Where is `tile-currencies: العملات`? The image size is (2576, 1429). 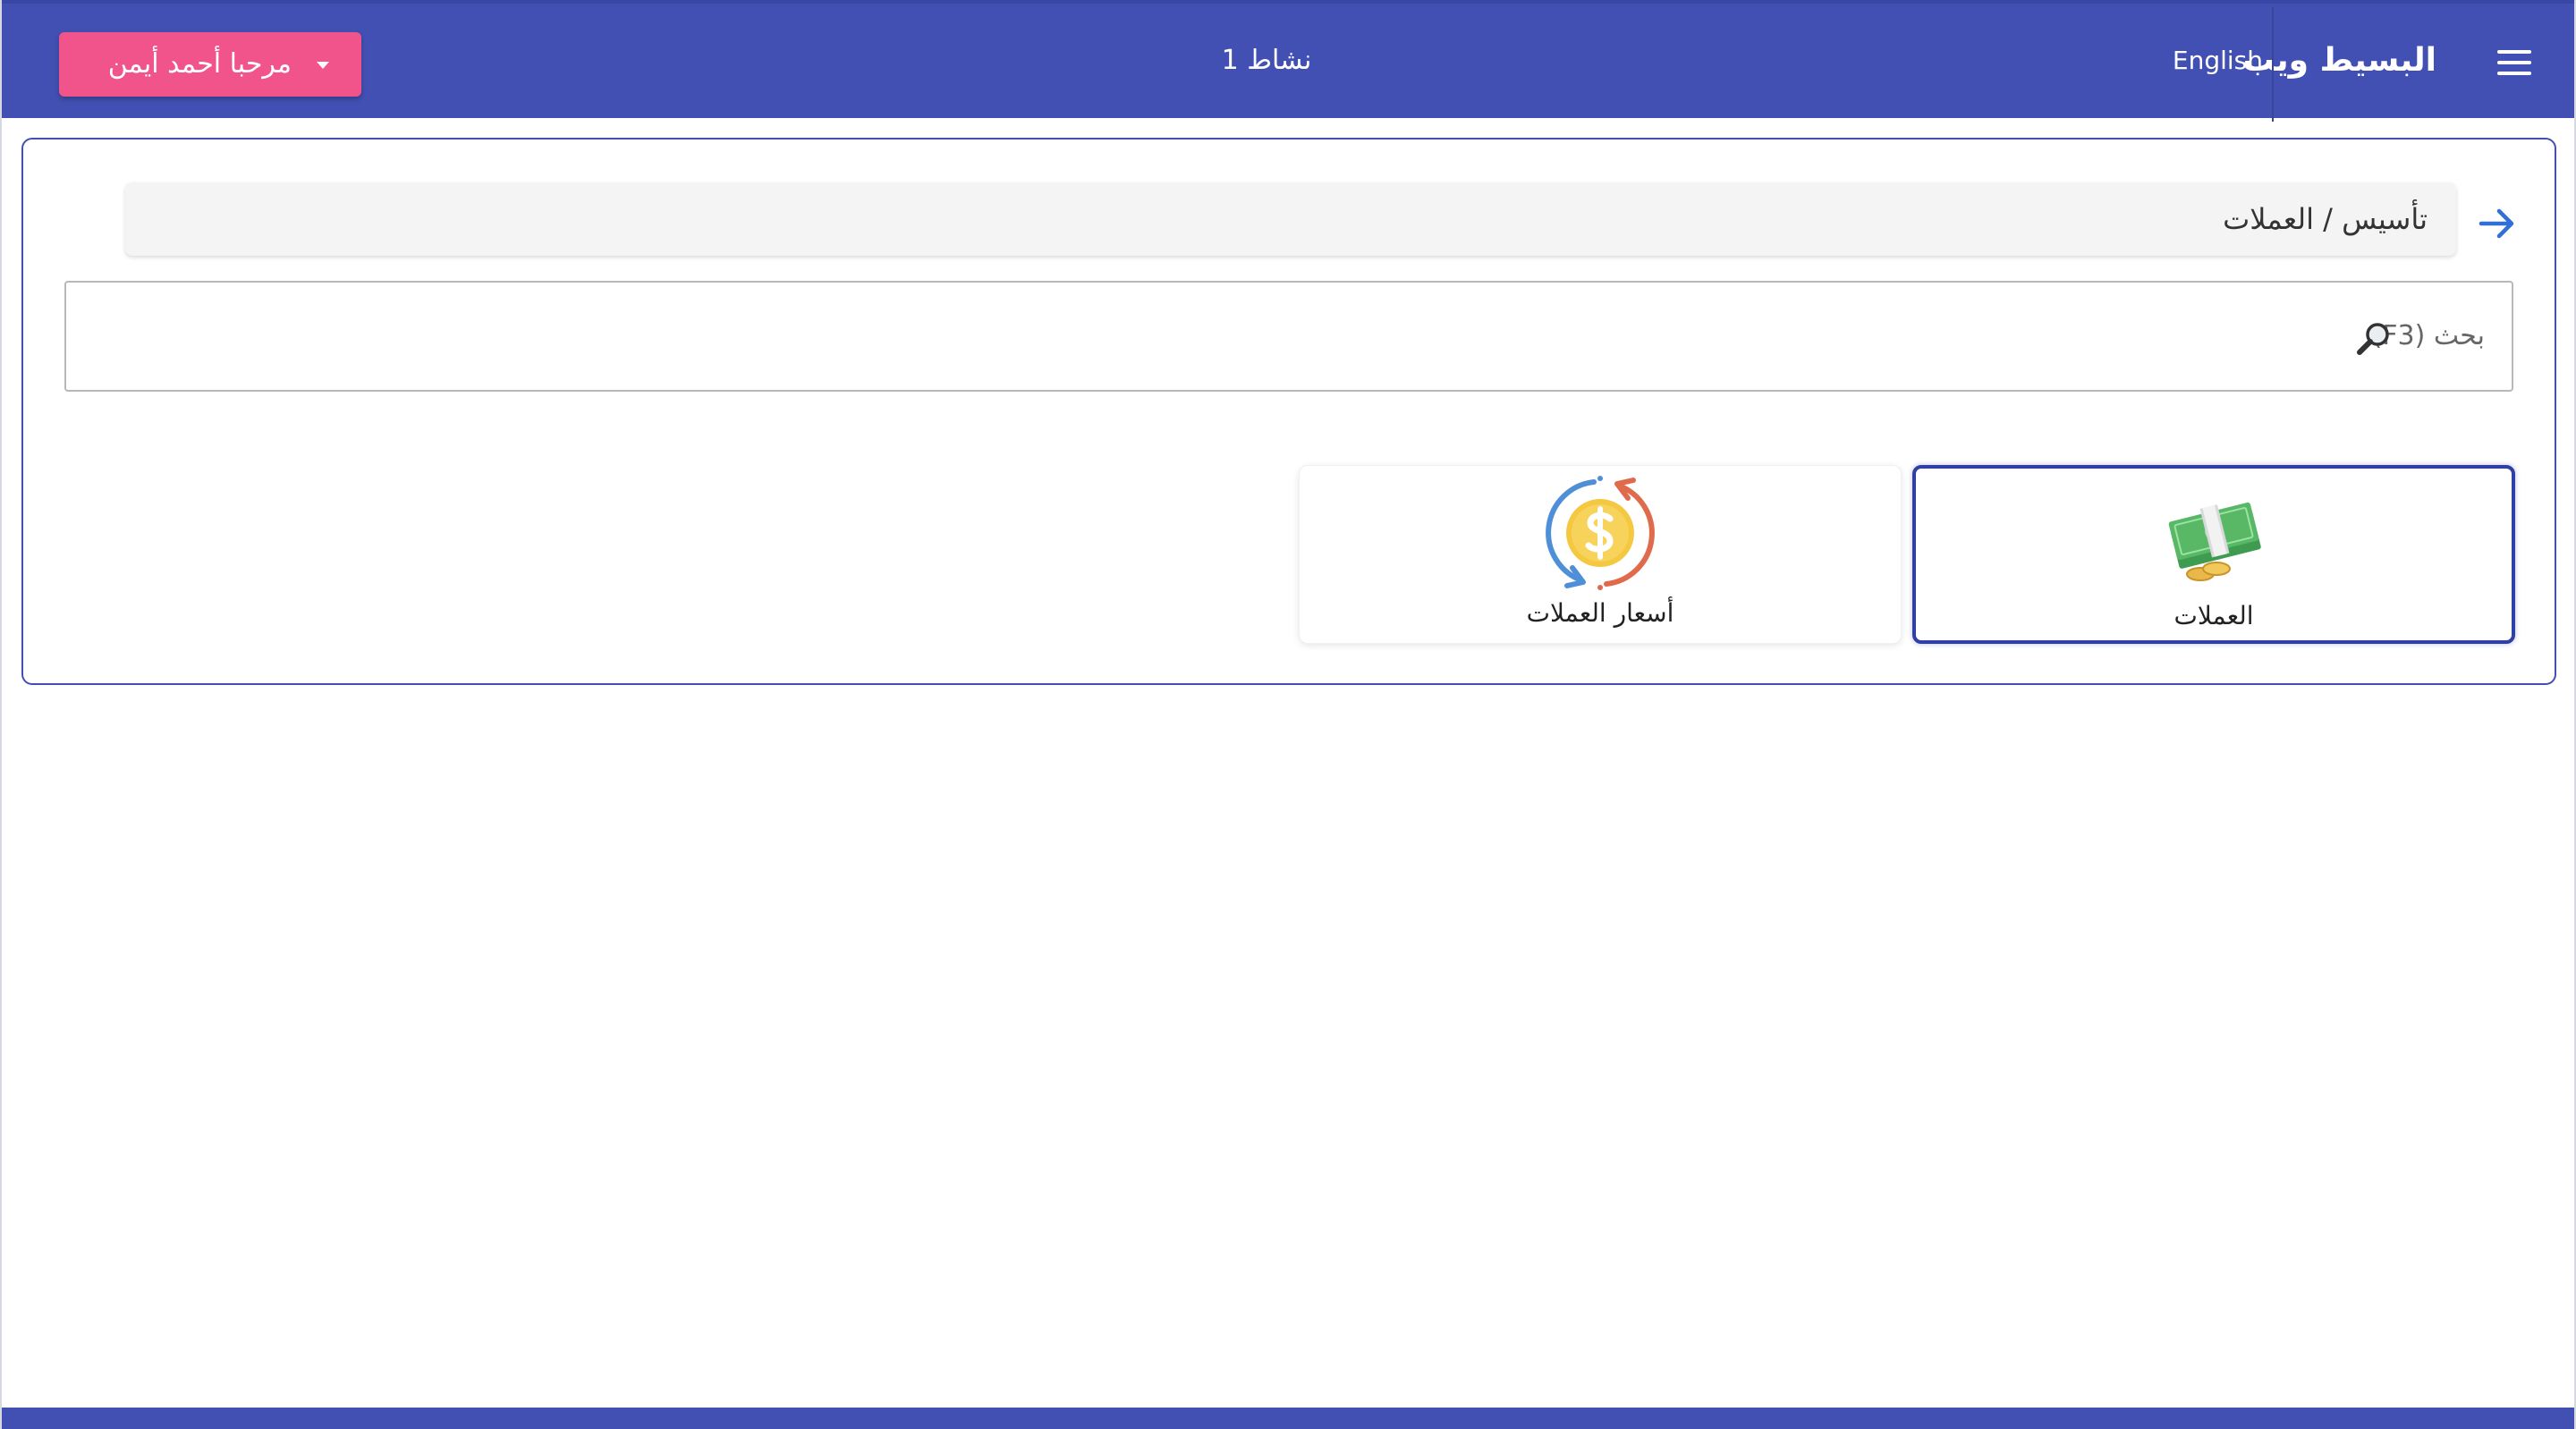 tile-currencies: العملات is located at coordinates (2213, 554).